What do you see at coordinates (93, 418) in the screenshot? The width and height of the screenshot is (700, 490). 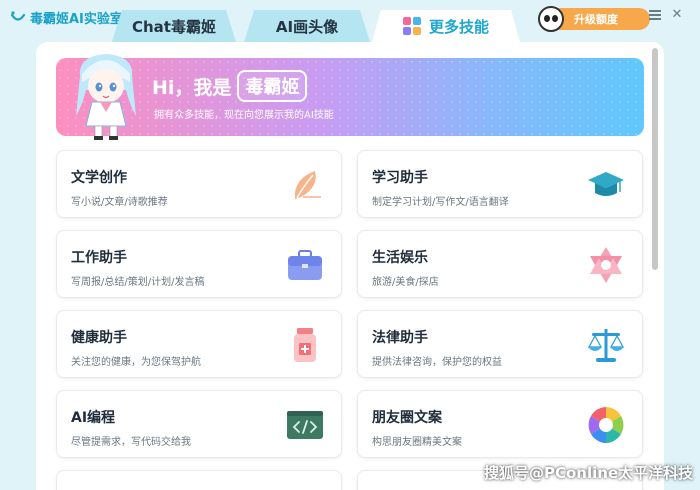 I see `card-title: AI编程` at bounding box center [93, 418].